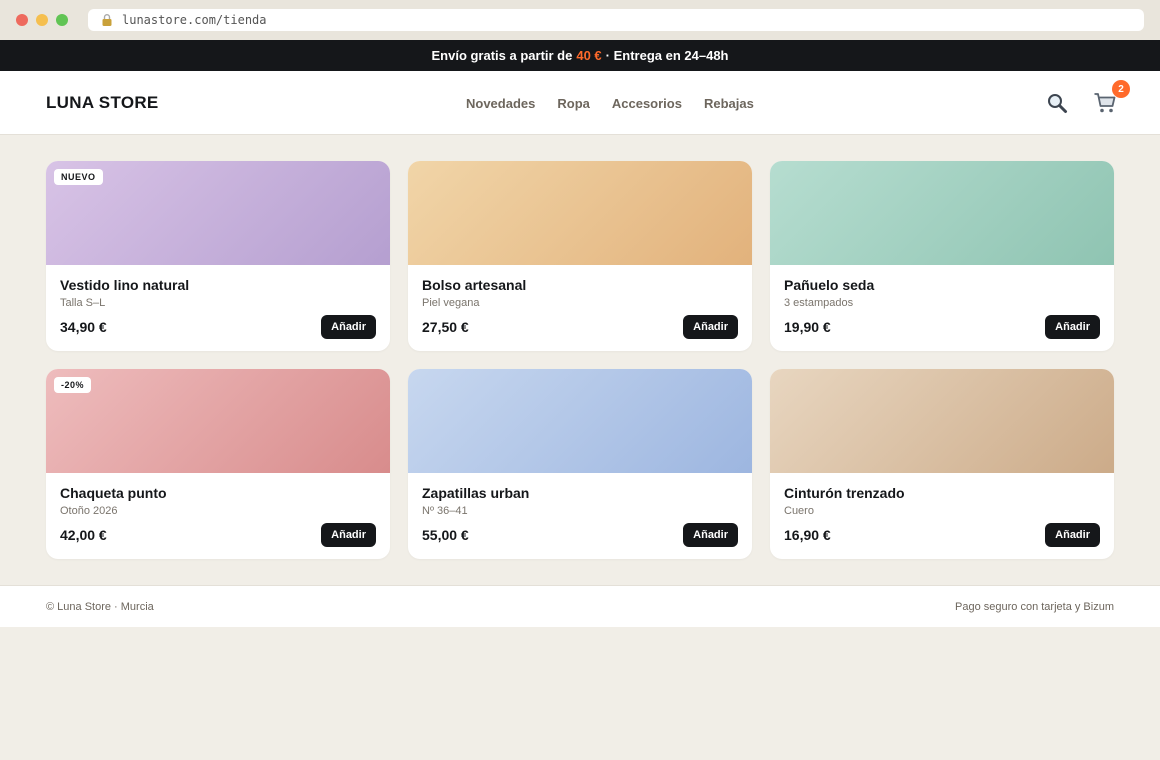 The image size is (1160, 760). I want to click on promo-text: Envío gratis a partir de, so click(502, 55).